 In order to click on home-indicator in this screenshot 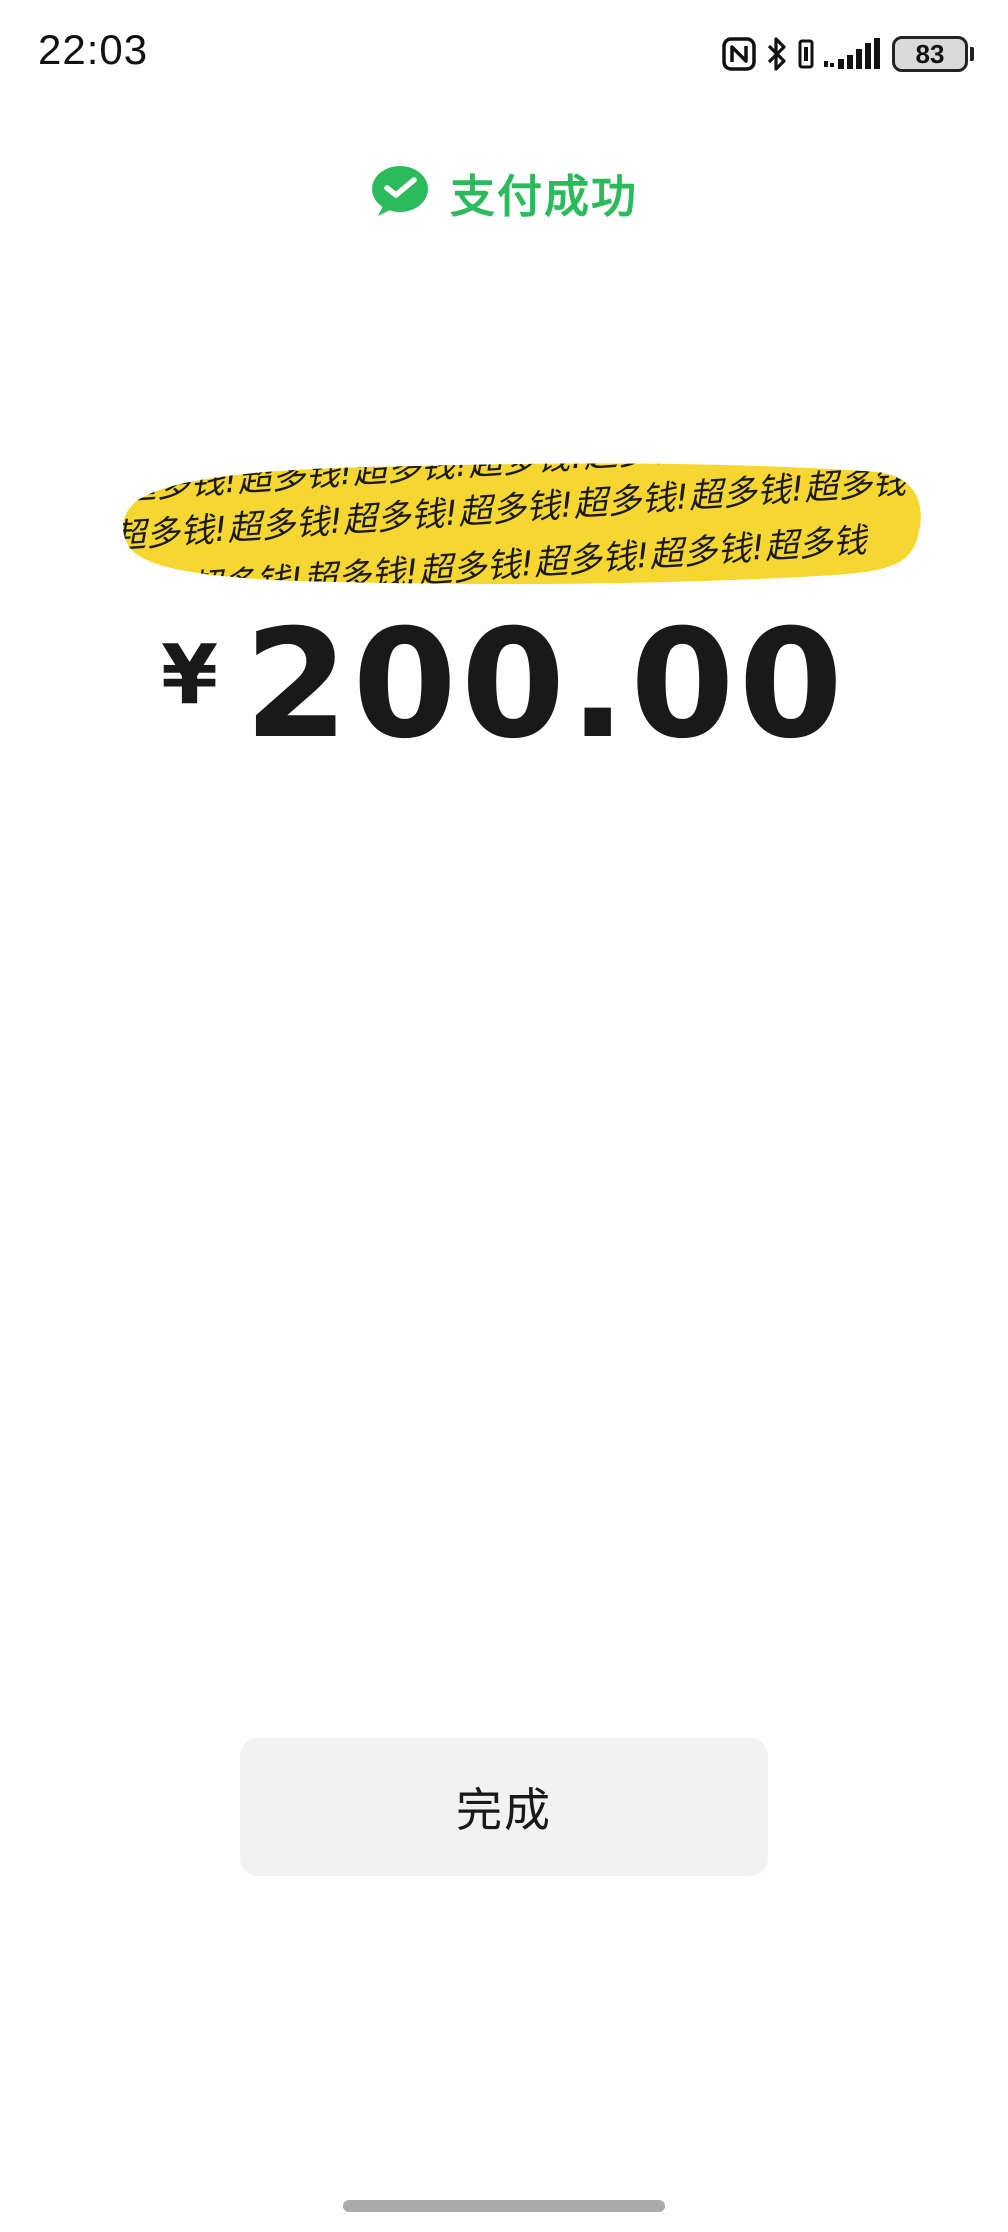, I will do `click(504, 2206)`.